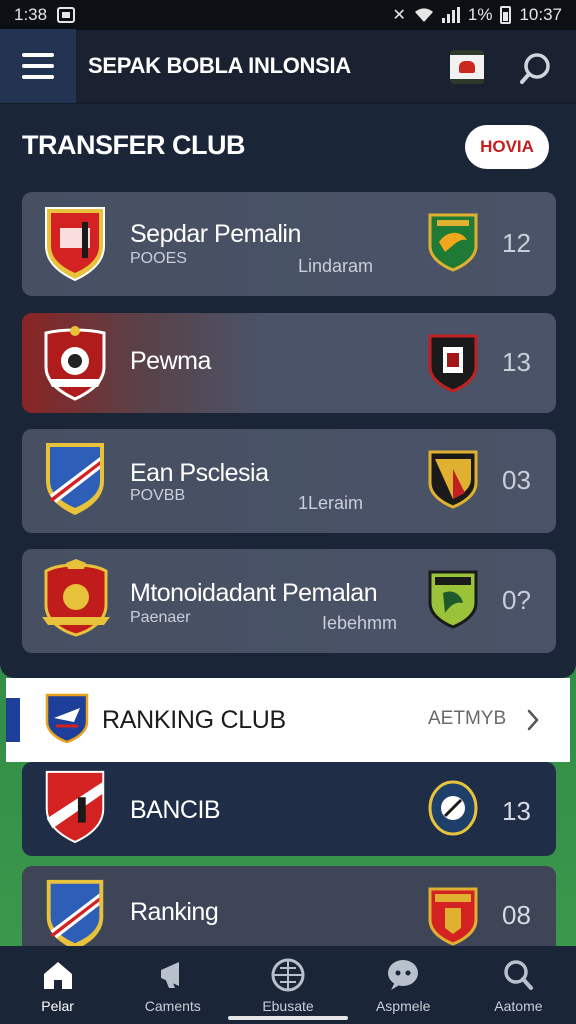 Image resolution: width=576 pixels, height=1024 pixels. What do you see at coordinates (360, 623) in the screenshot?
I see `card-venue: Iebehmm` at bounding box center [360, 623].